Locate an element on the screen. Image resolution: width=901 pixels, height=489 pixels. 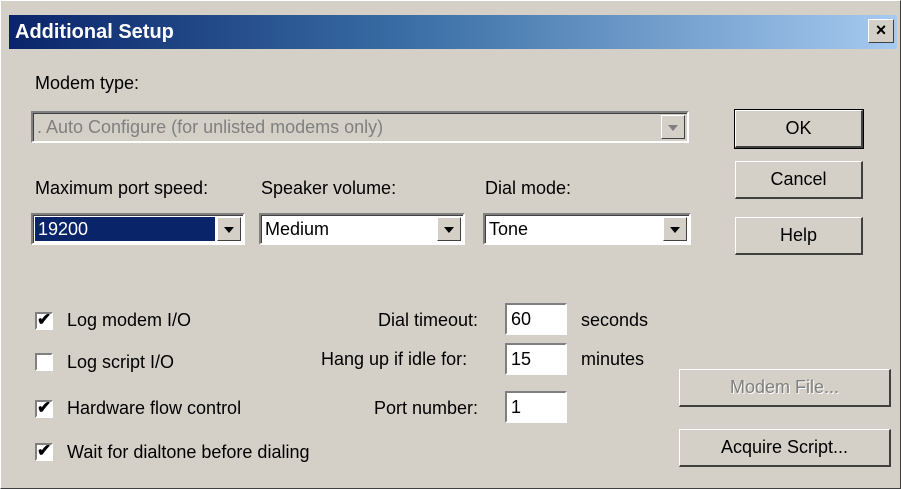
log-modem-label: Log modem I/O is located at coordinates (129, 320).